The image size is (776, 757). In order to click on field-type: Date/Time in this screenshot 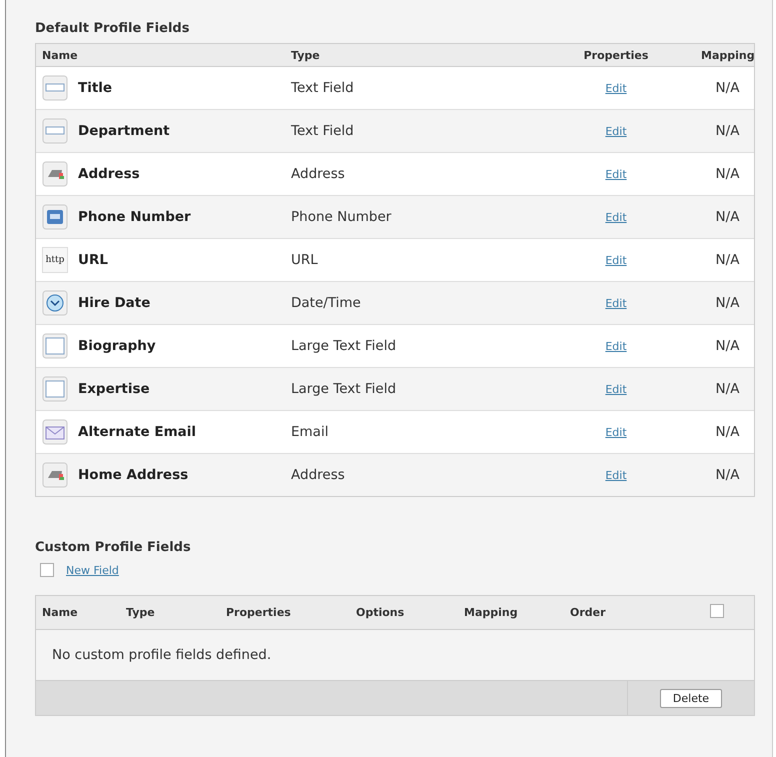, I will do `click(326, 303)`.